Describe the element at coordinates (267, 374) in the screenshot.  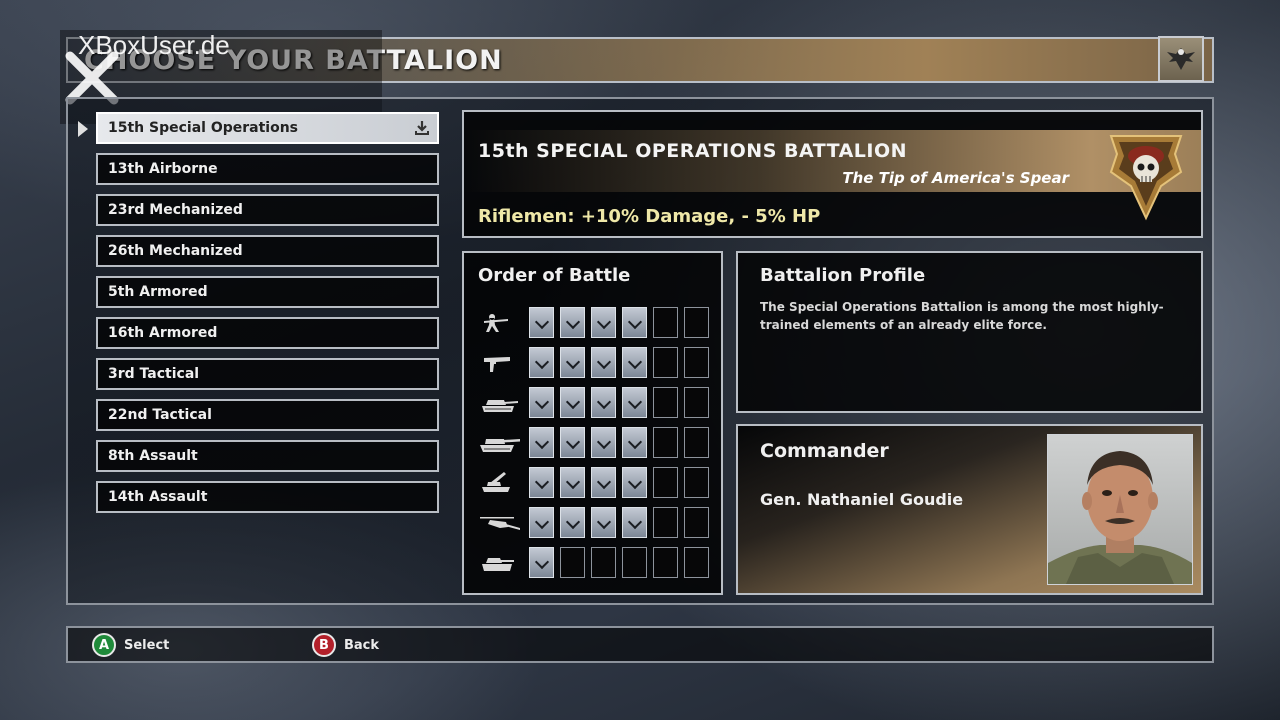
I see `battalion-list-item: 3rd Tactical` at that location.